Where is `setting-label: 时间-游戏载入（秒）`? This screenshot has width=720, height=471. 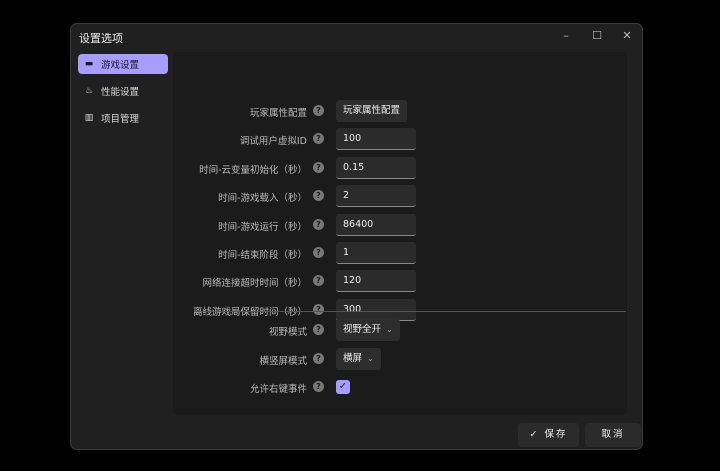
setting-label: 时间-游戏载入（秒） is located at coordinates (262, 199).